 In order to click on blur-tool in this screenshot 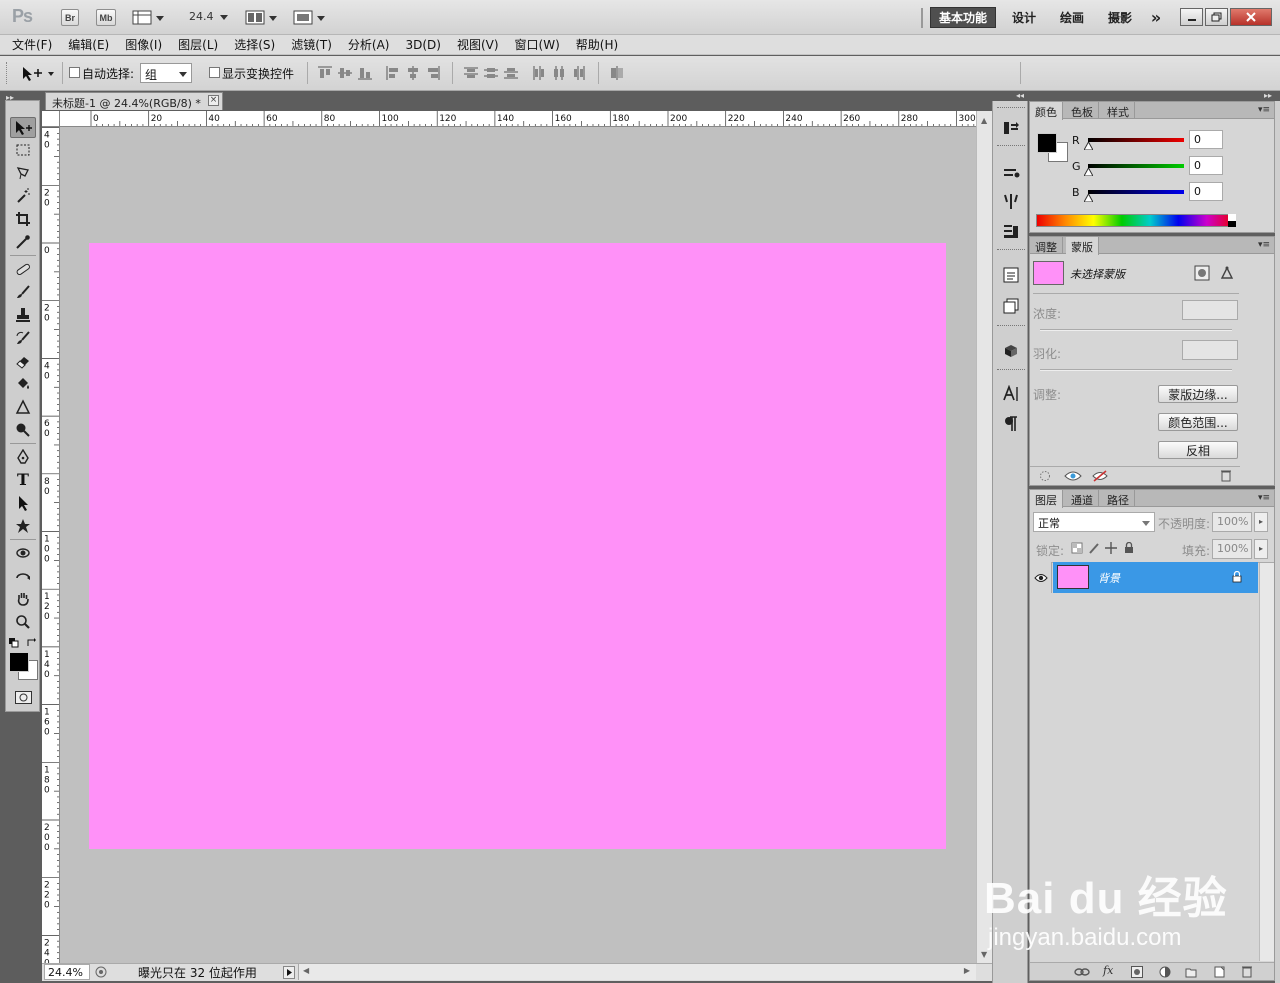, I will do `click(23, 406)`.